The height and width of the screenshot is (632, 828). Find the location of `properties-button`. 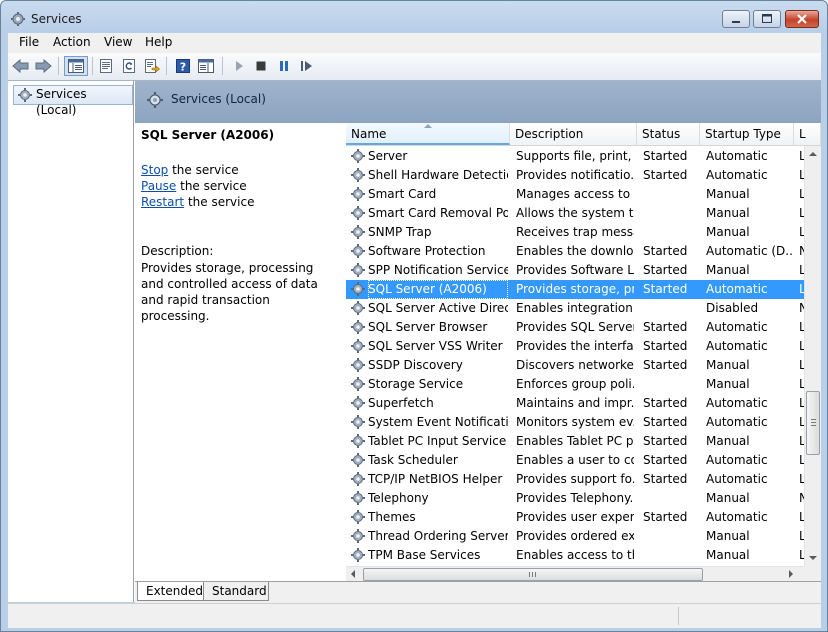

properties-button is located at coordinates (106, 66).